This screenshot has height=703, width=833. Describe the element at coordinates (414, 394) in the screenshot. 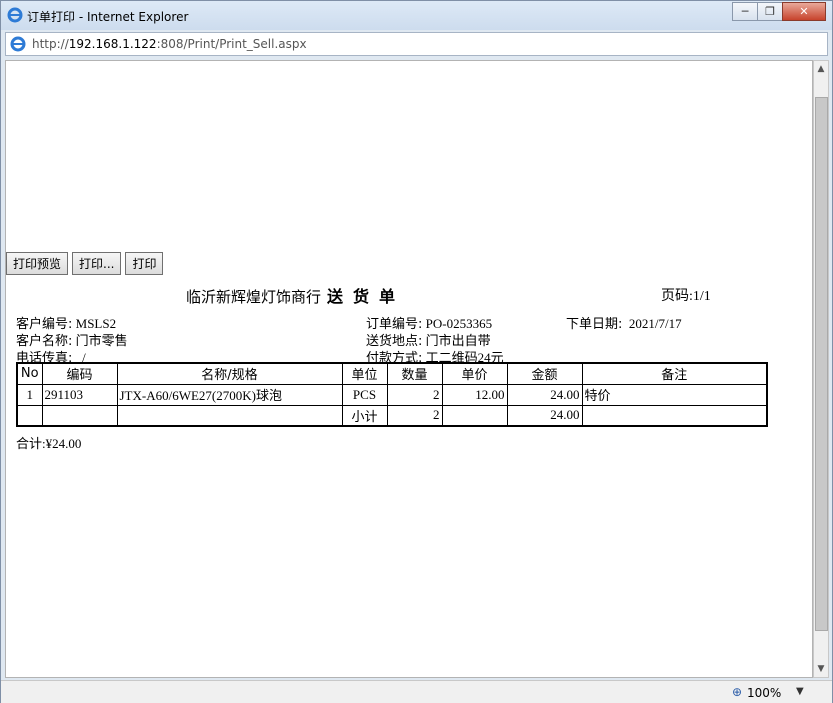

I see `cell-qty: 2` at that location.